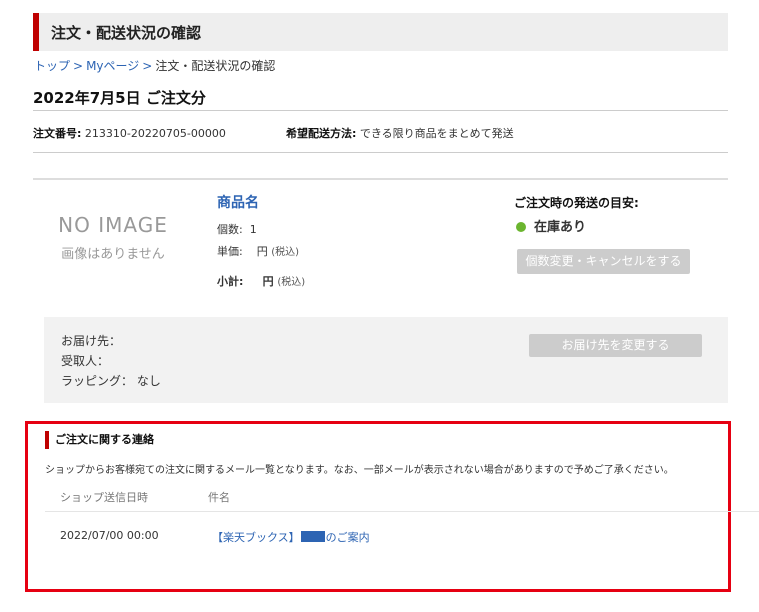 The height and width of the screenshot is (612, 759). Describe the element at coordinates (230, 251) in the screenshot. I see `unit-price-label: 単価:` at that location.